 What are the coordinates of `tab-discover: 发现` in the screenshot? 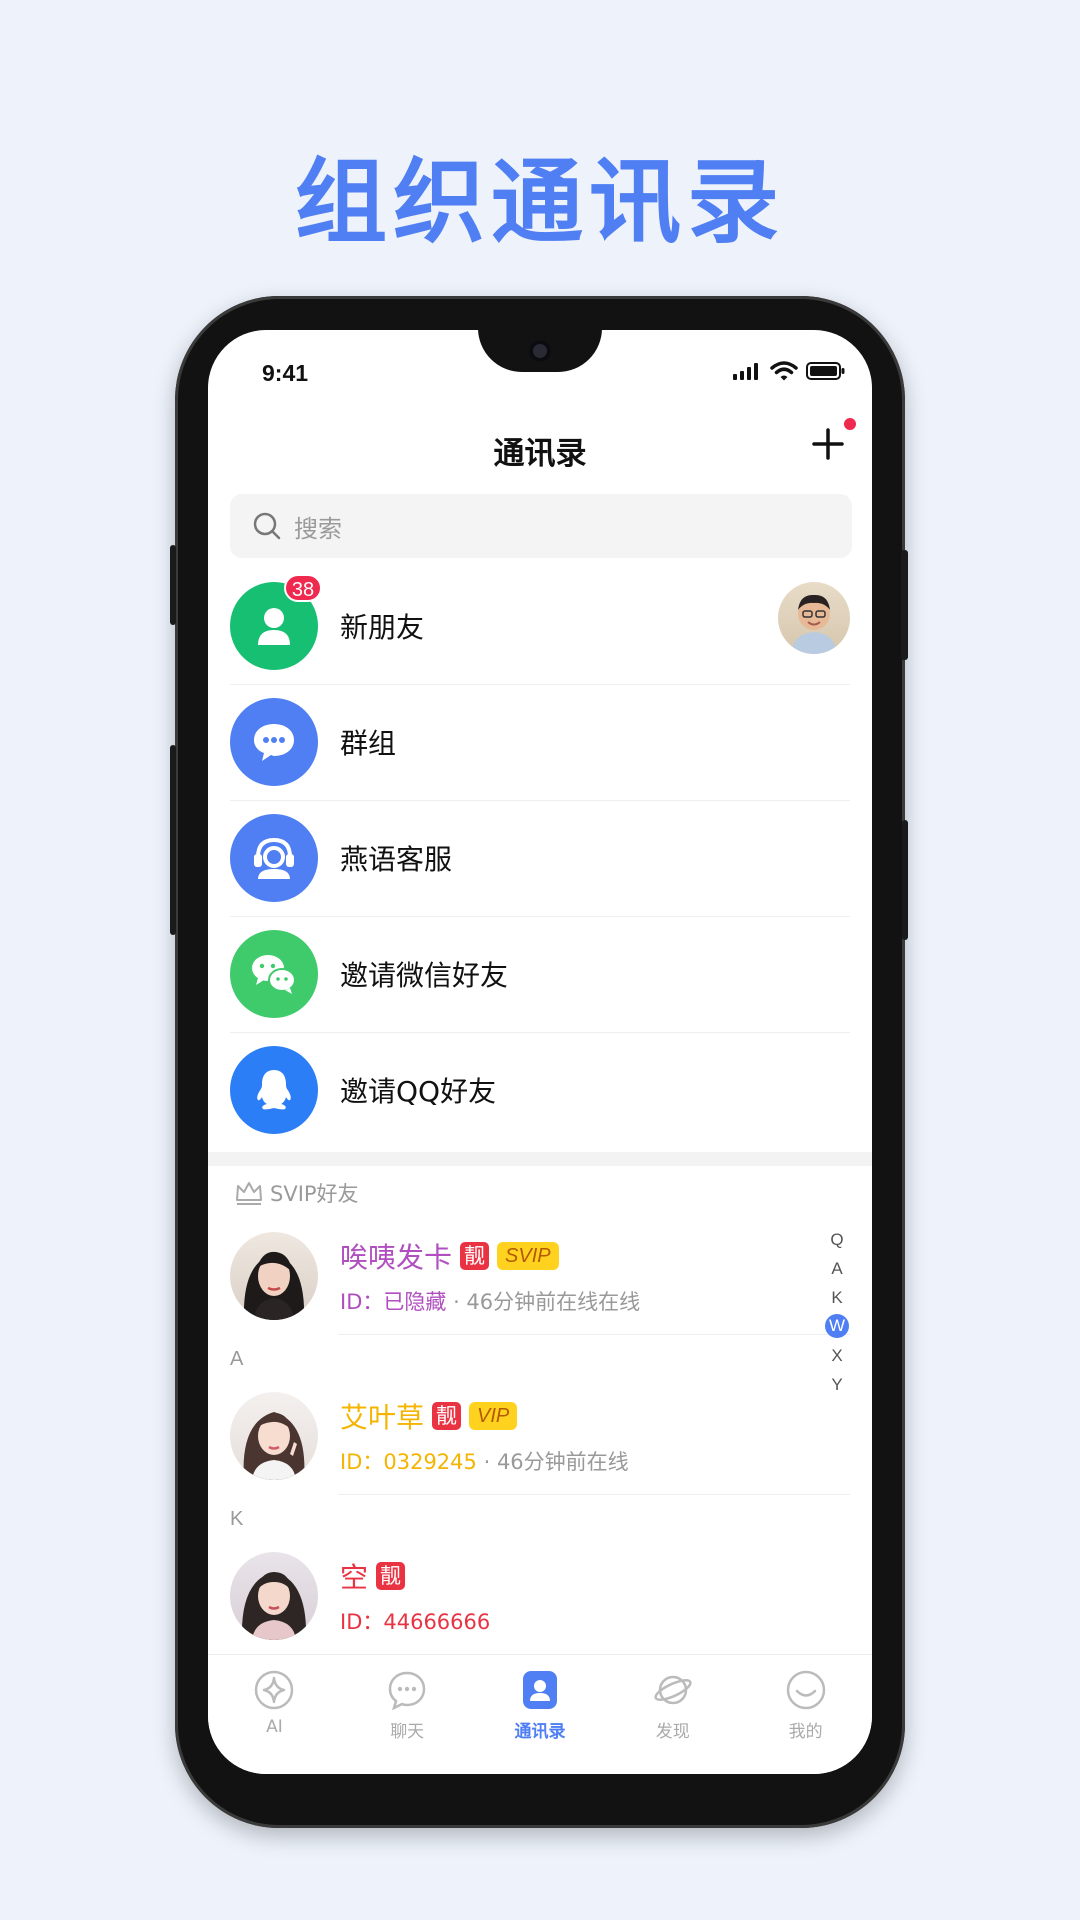 It's located at (672, 1714).